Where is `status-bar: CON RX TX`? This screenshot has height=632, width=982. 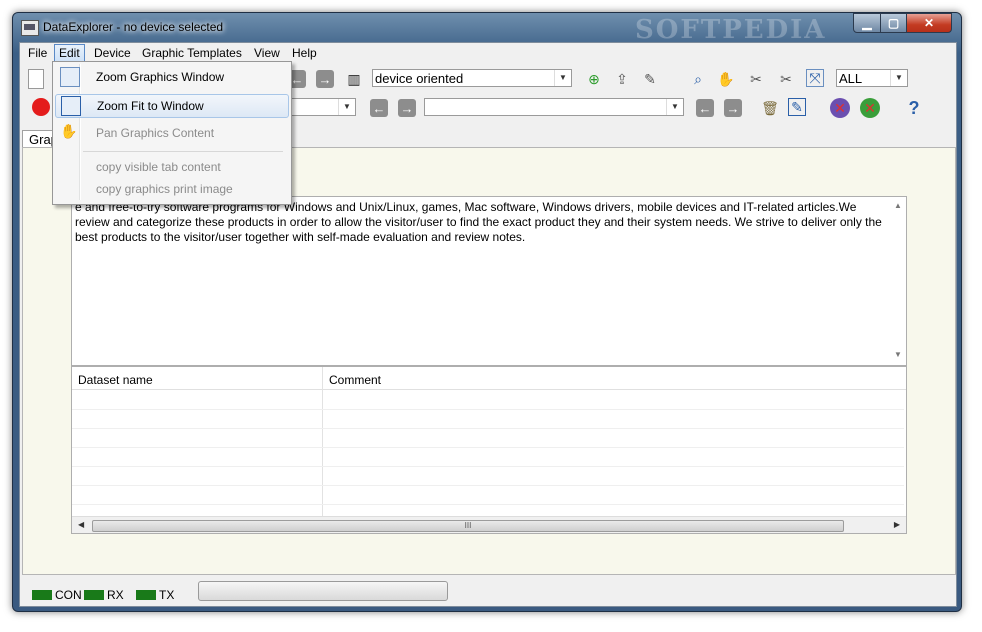 status-bar: CON RX TX is located at coordinates (488, 593).